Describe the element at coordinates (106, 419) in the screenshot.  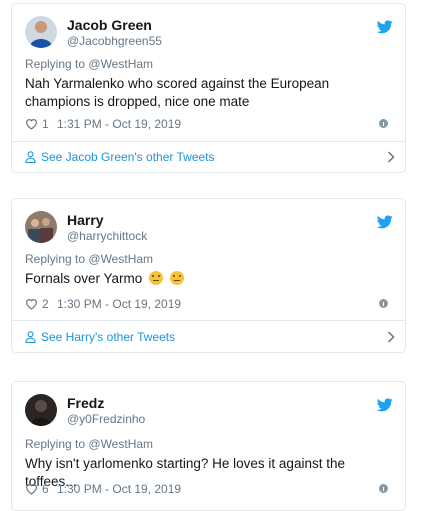
I see `user-handle: @y0Fredzinho` at that location.